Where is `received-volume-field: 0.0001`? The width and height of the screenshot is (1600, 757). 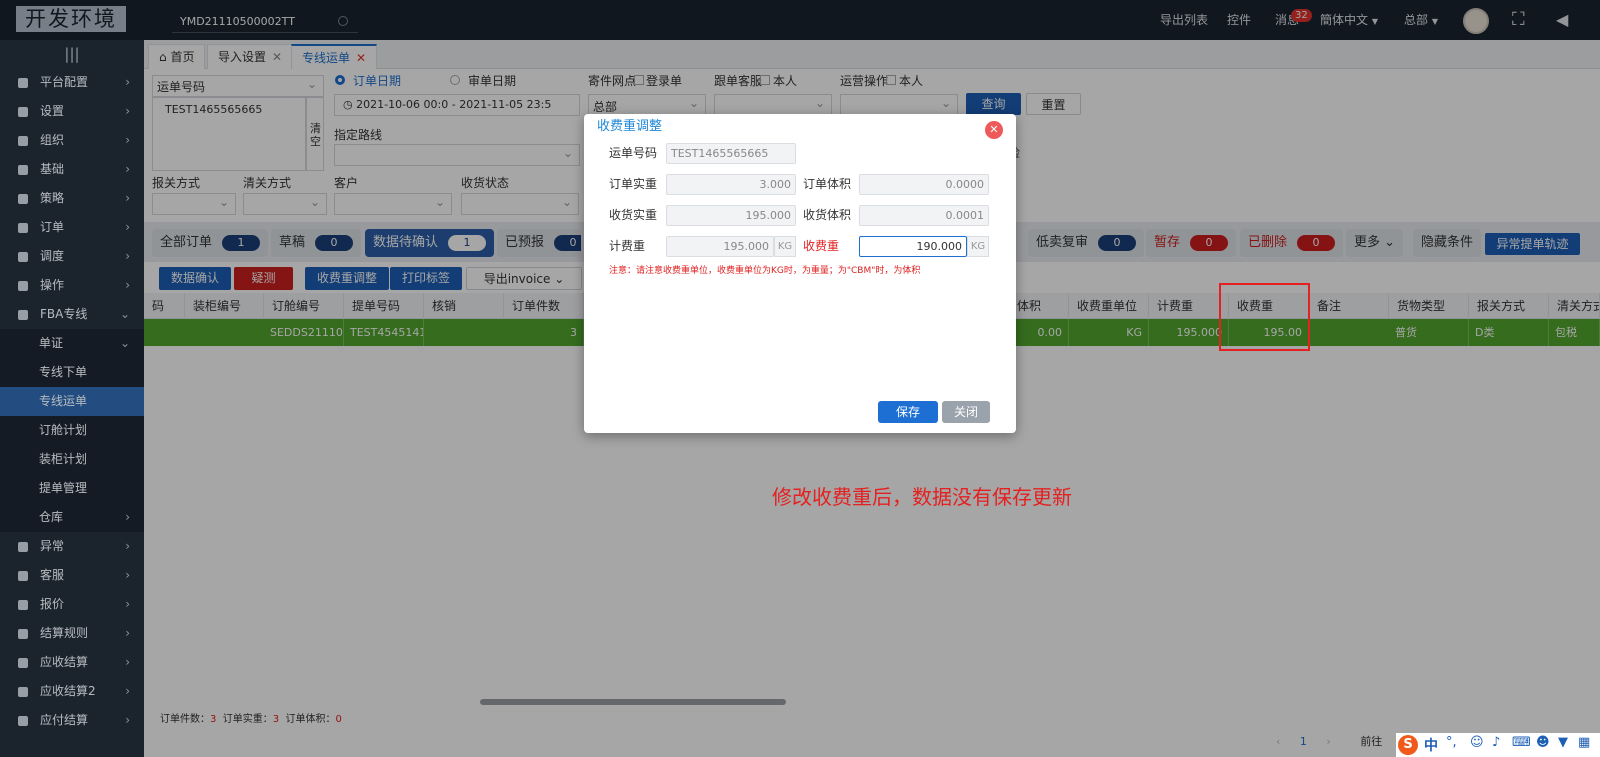 received-volume-field: 0.0001 is located at coordinates (924, 215).